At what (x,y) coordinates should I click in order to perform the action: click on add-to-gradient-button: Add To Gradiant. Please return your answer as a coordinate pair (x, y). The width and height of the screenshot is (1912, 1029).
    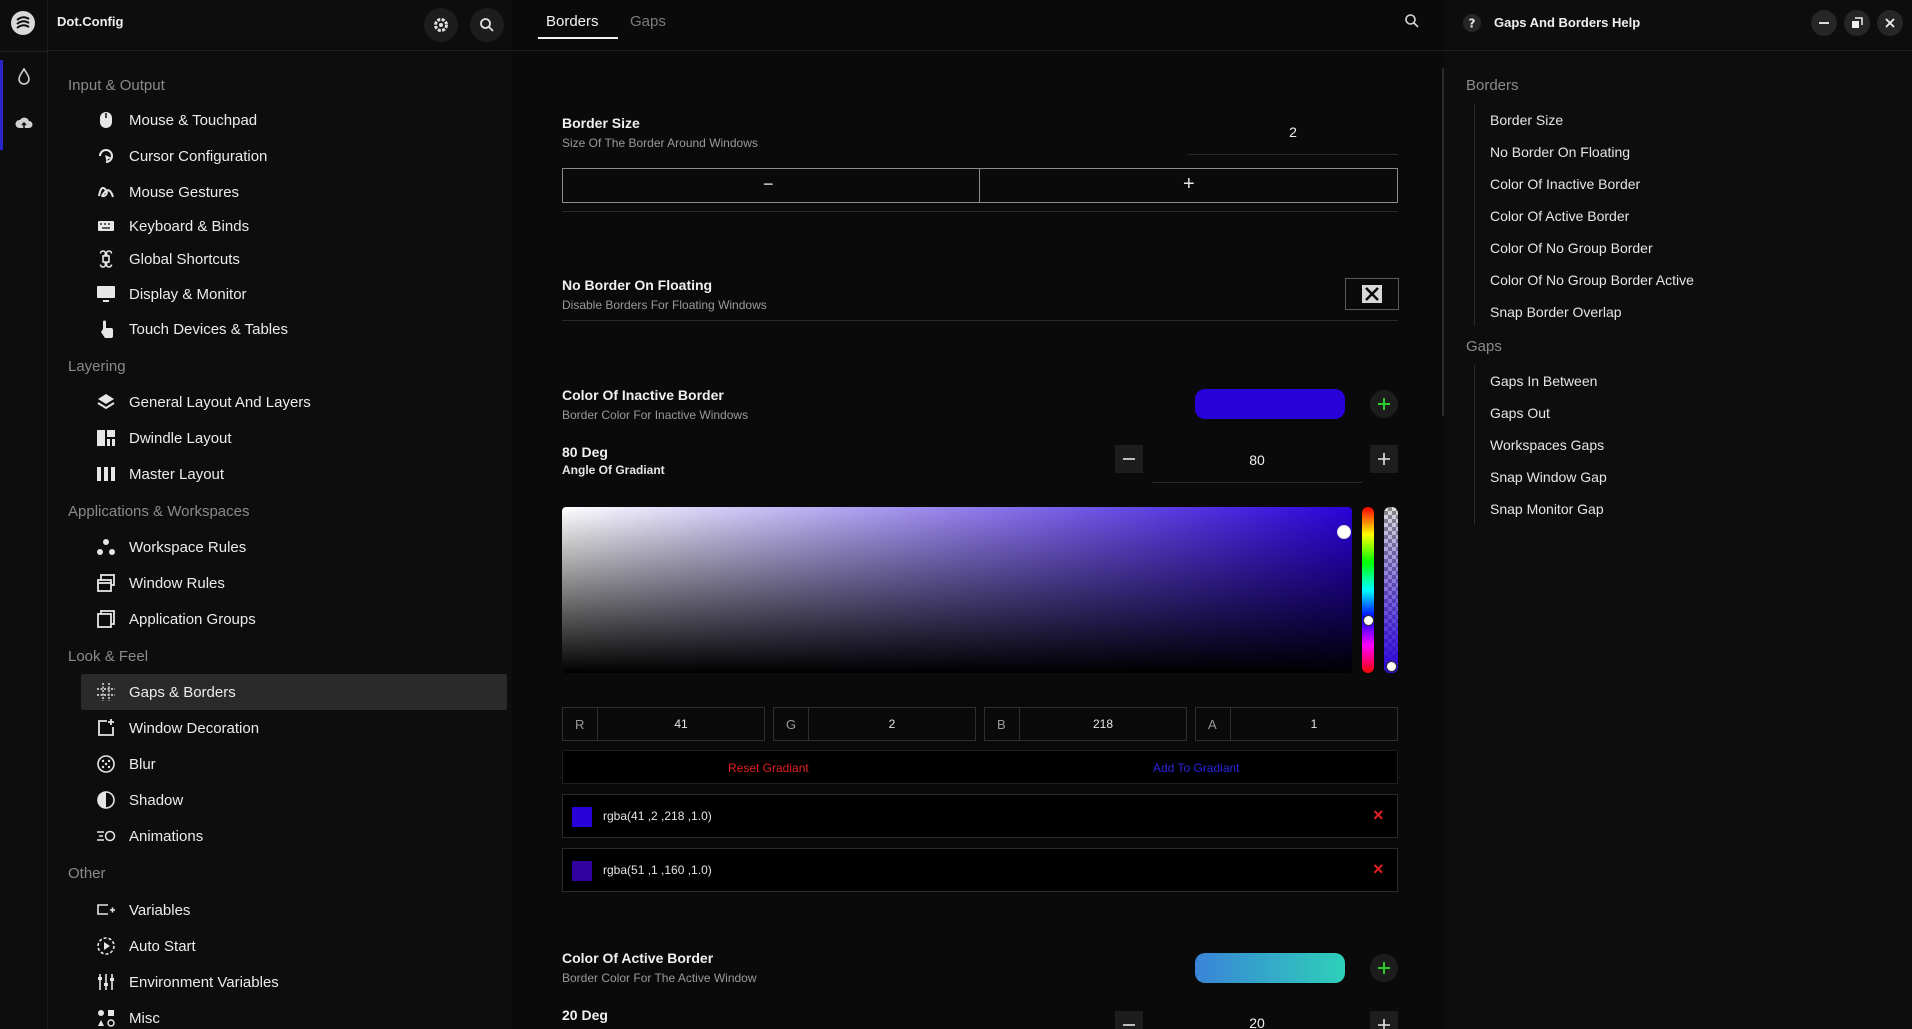
    Looking at the image, I should click on (1196, 768).